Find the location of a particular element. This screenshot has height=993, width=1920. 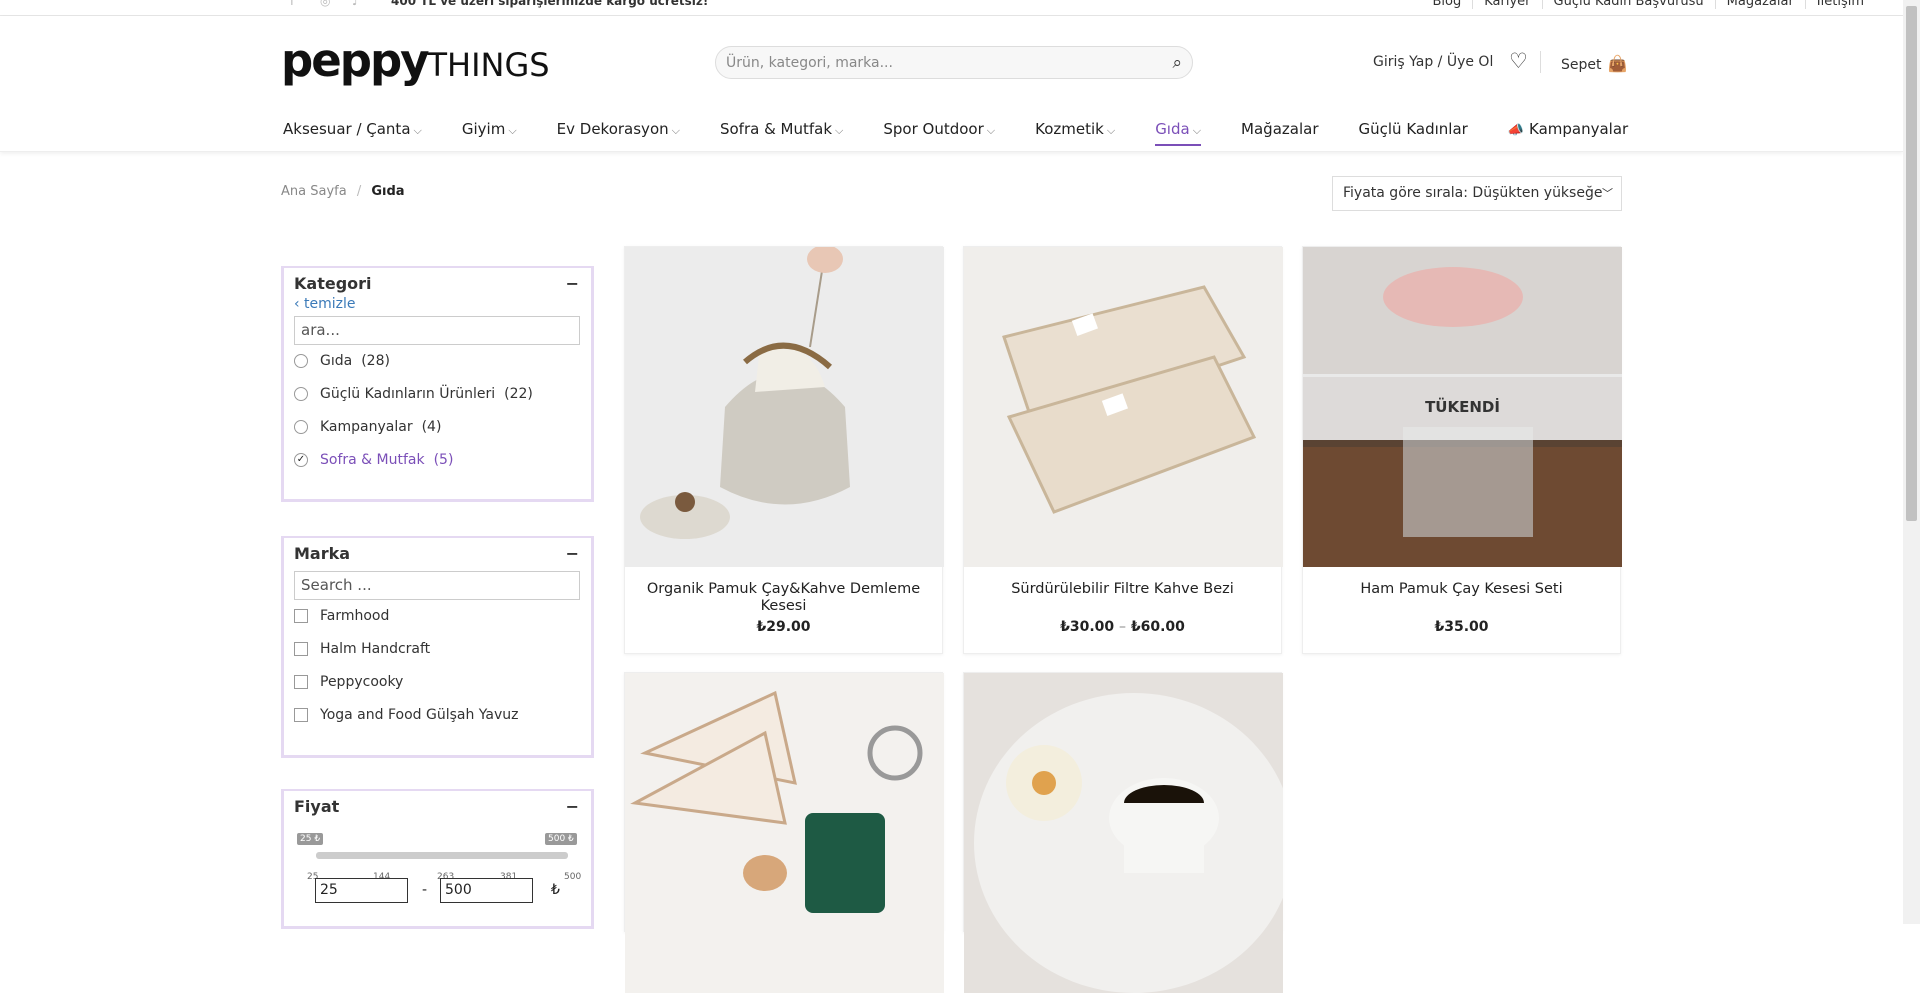

price-min-tag: 25 ₺ is located at coordinates (310, 839).